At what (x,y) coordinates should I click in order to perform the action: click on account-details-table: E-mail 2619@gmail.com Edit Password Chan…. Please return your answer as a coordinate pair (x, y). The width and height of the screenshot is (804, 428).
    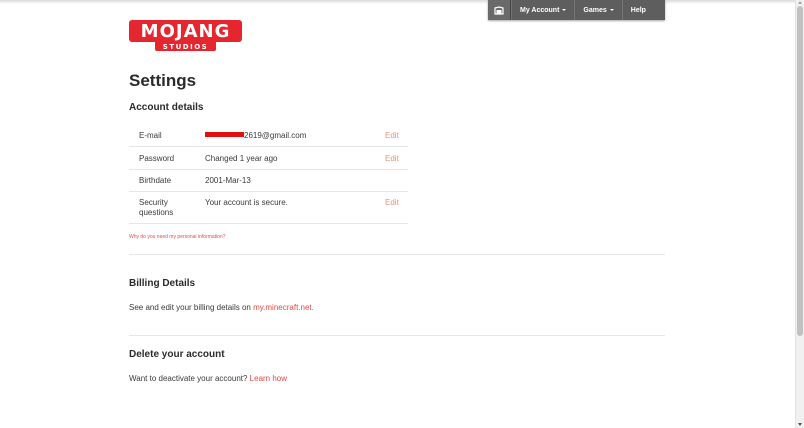
    Looking at the image, I should click on (268, 174).